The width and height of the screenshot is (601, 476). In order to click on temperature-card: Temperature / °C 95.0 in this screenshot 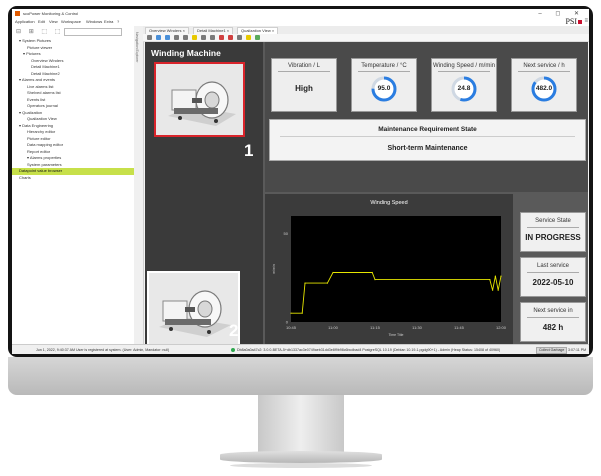, I will do `click(384, 85)`.